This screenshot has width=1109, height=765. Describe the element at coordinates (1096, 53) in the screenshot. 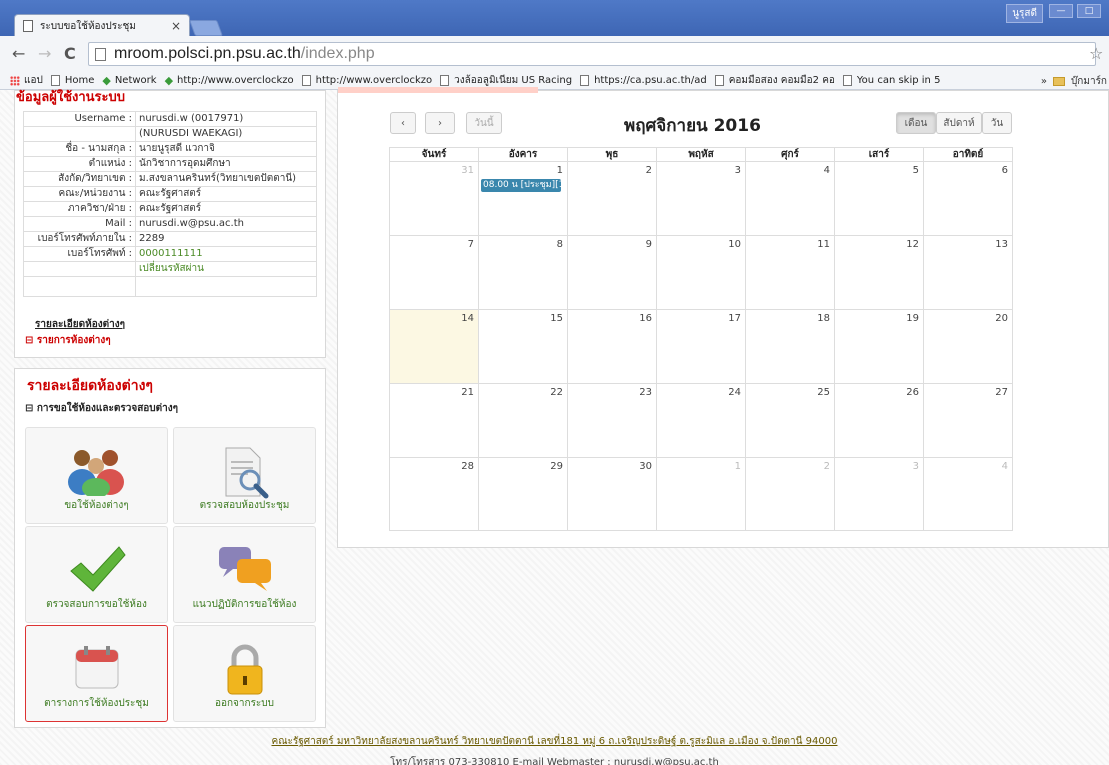

I see `bookmark-star-icon: ☆` at that location.